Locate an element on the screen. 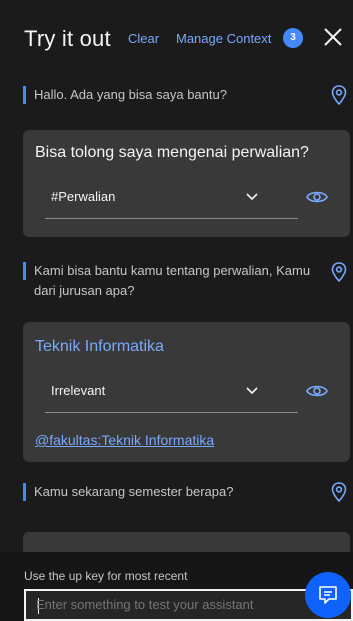  user-message-text: Teknik Informatika is located at coordinates (99, 346).